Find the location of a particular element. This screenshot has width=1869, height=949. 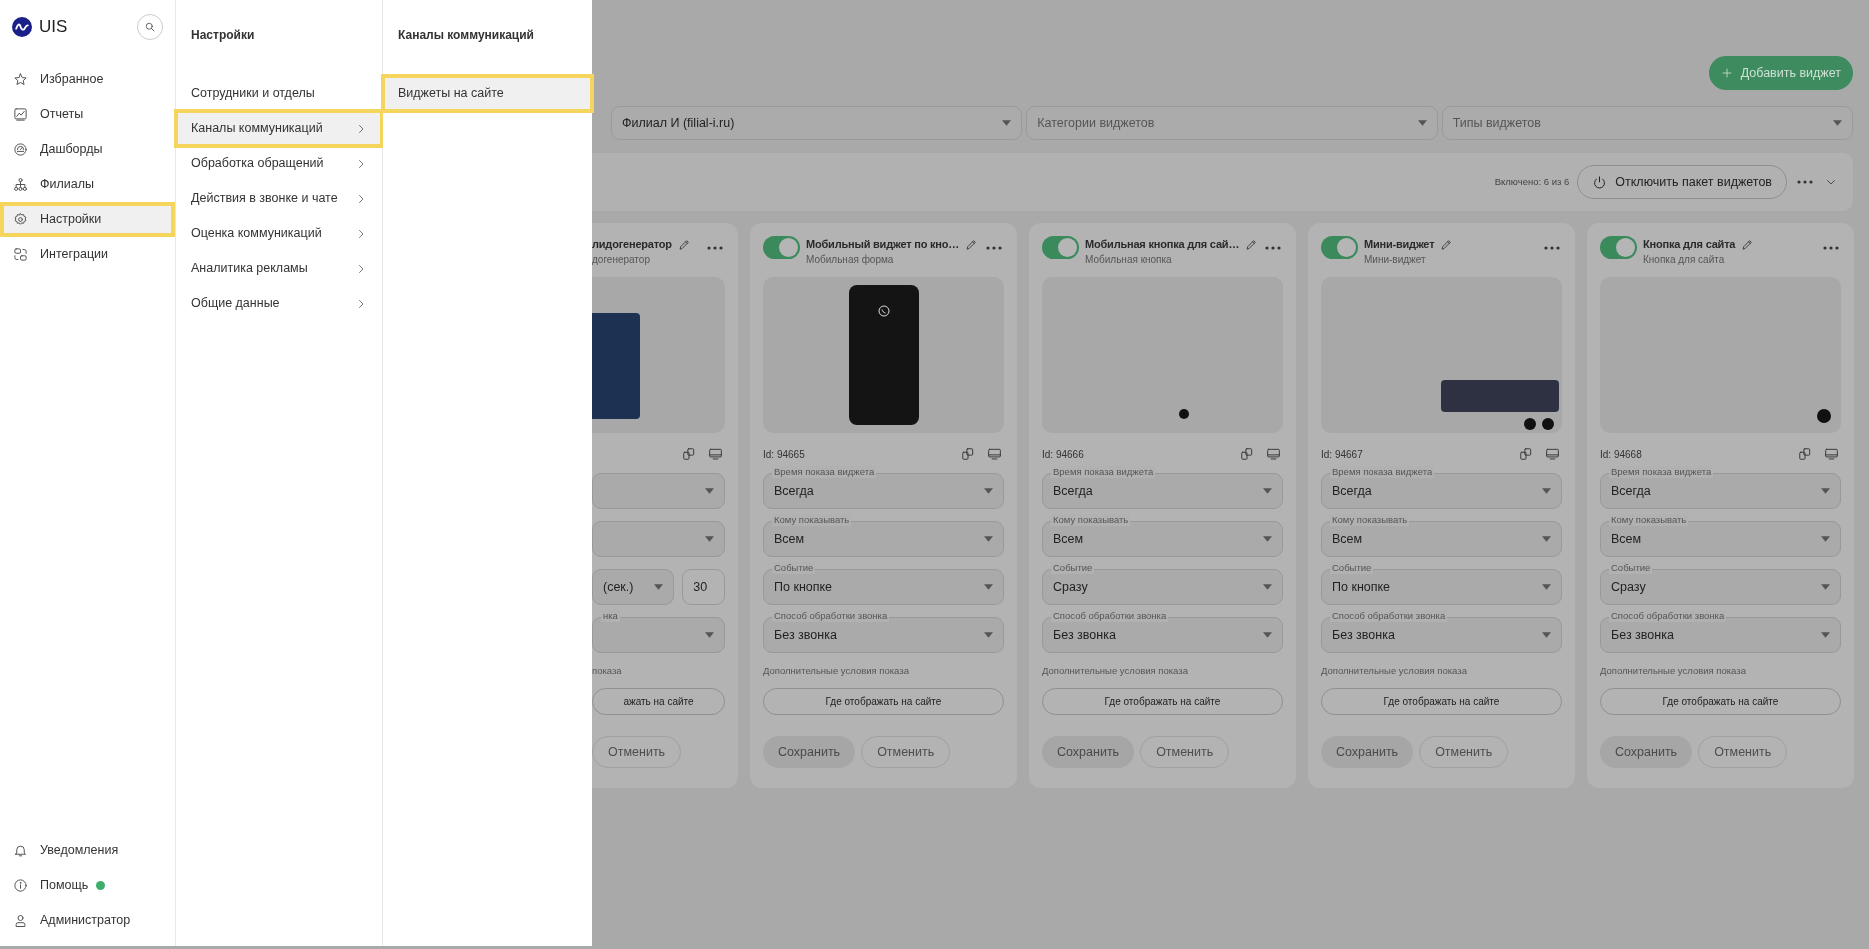

integration-icon is located at coordinates (20, 254).